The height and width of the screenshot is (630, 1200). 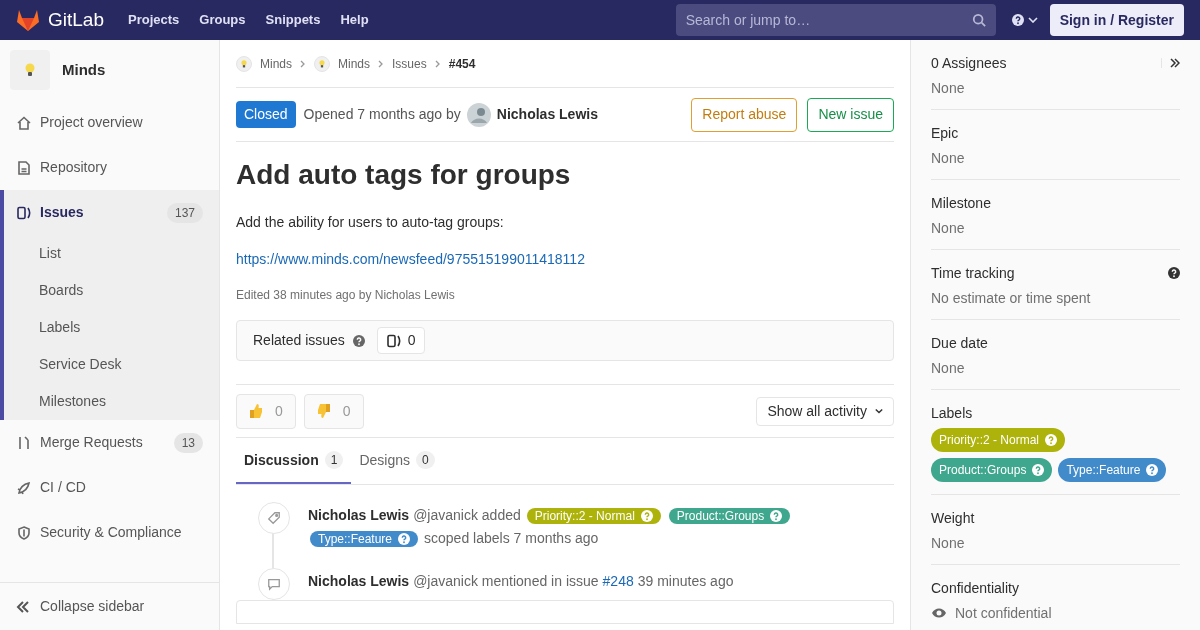 What do you see at coordinates (109, 532) in the screenshot?
I see `sidebar-item: Security & Compliance` at bounding box center [109, 532].